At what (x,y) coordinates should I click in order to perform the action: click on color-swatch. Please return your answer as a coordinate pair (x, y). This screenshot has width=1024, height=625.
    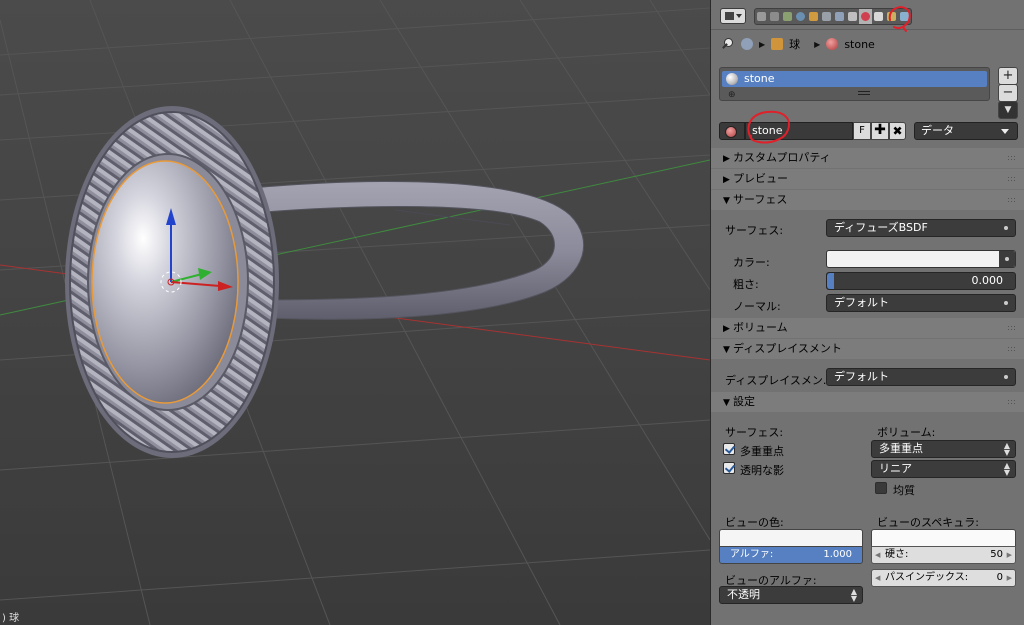
    Looking at the image, I should click on (921, 259).